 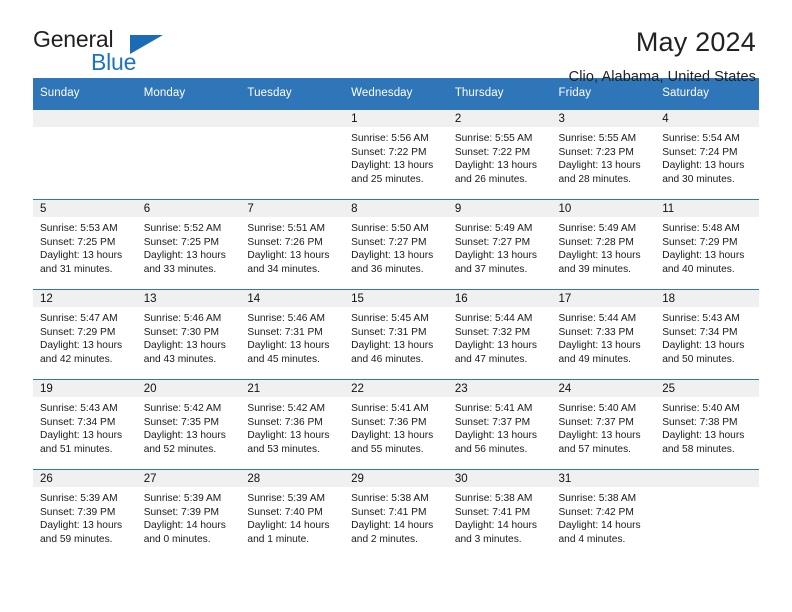 I want to click on day-number: 31, so click(x=603, y=478).